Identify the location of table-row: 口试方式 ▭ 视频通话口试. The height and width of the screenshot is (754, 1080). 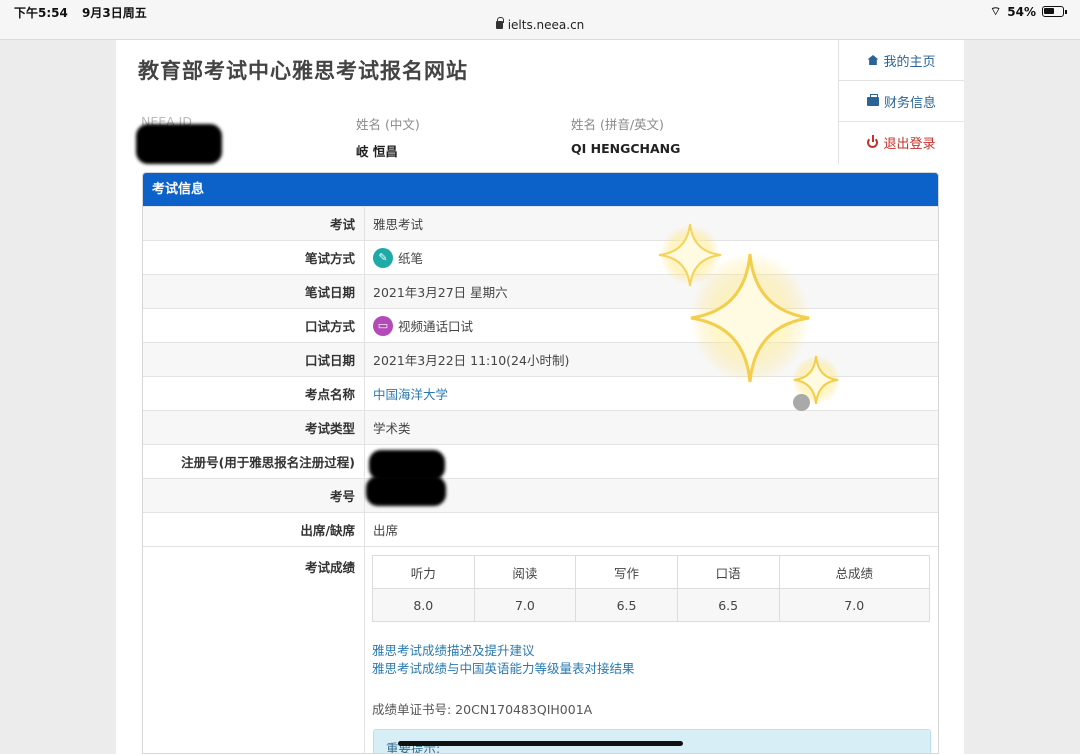
(540, 325).